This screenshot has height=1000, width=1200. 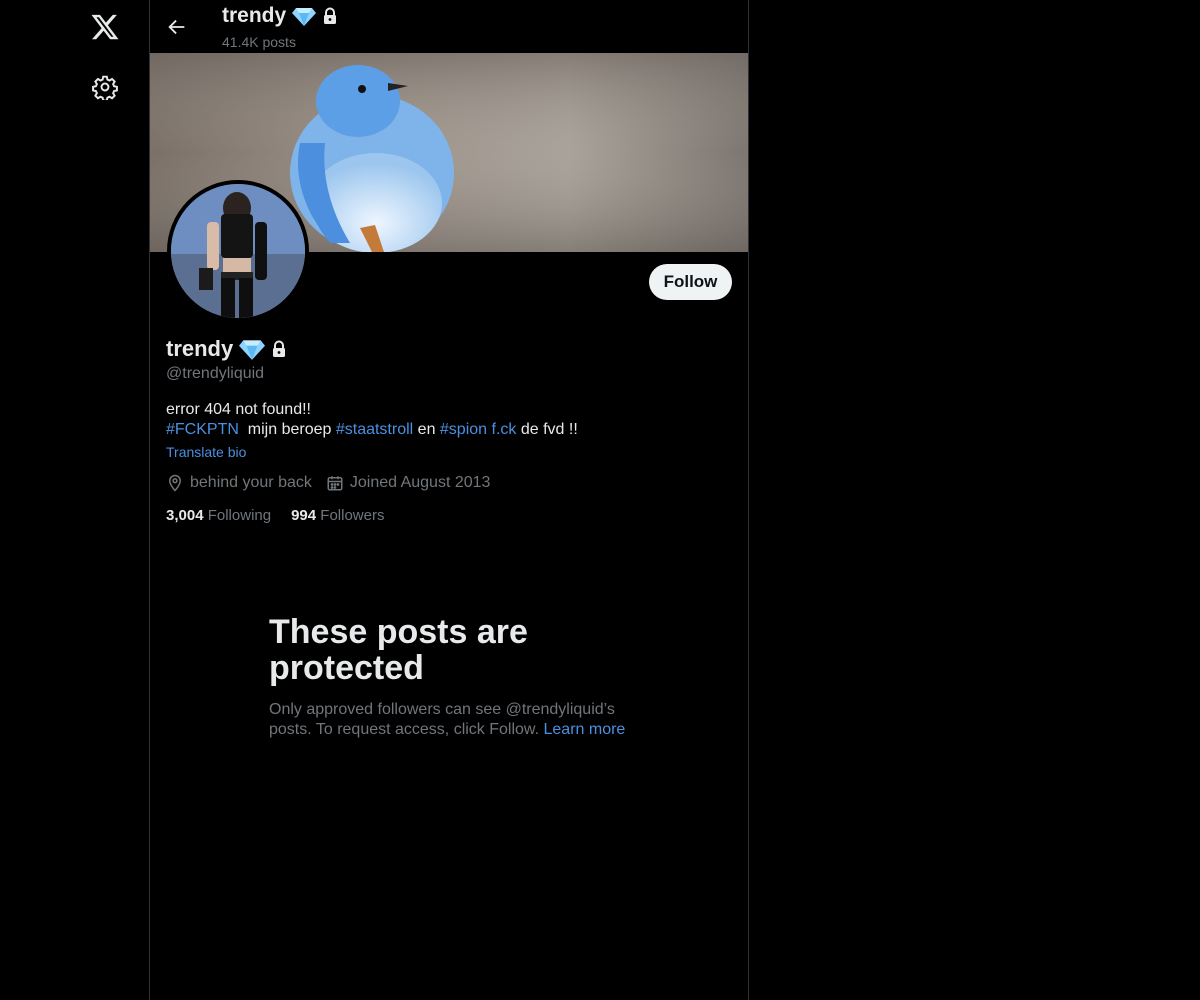 I want to click on learn-more-link: Learn more, so click(x=585, y=729).